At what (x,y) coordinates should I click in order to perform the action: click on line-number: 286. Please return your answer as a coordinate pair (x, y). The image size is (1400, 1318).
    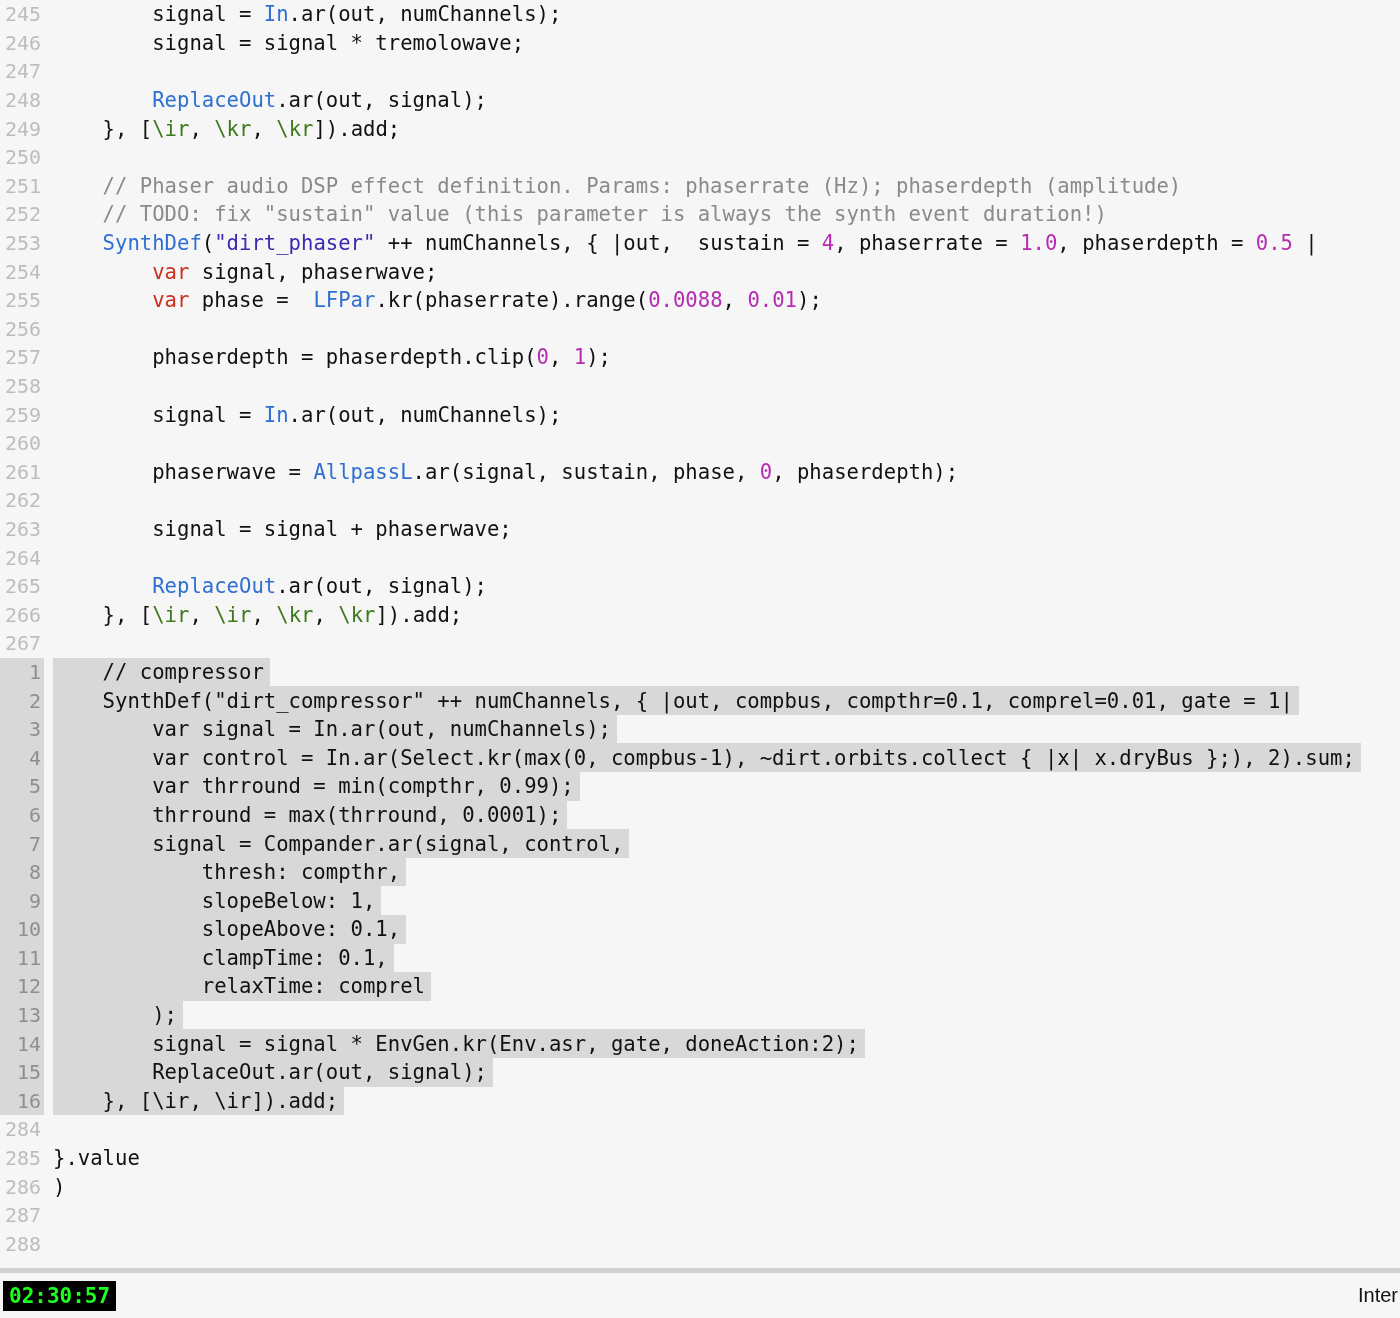
    Looking at the image, I should click on (23, 1186).